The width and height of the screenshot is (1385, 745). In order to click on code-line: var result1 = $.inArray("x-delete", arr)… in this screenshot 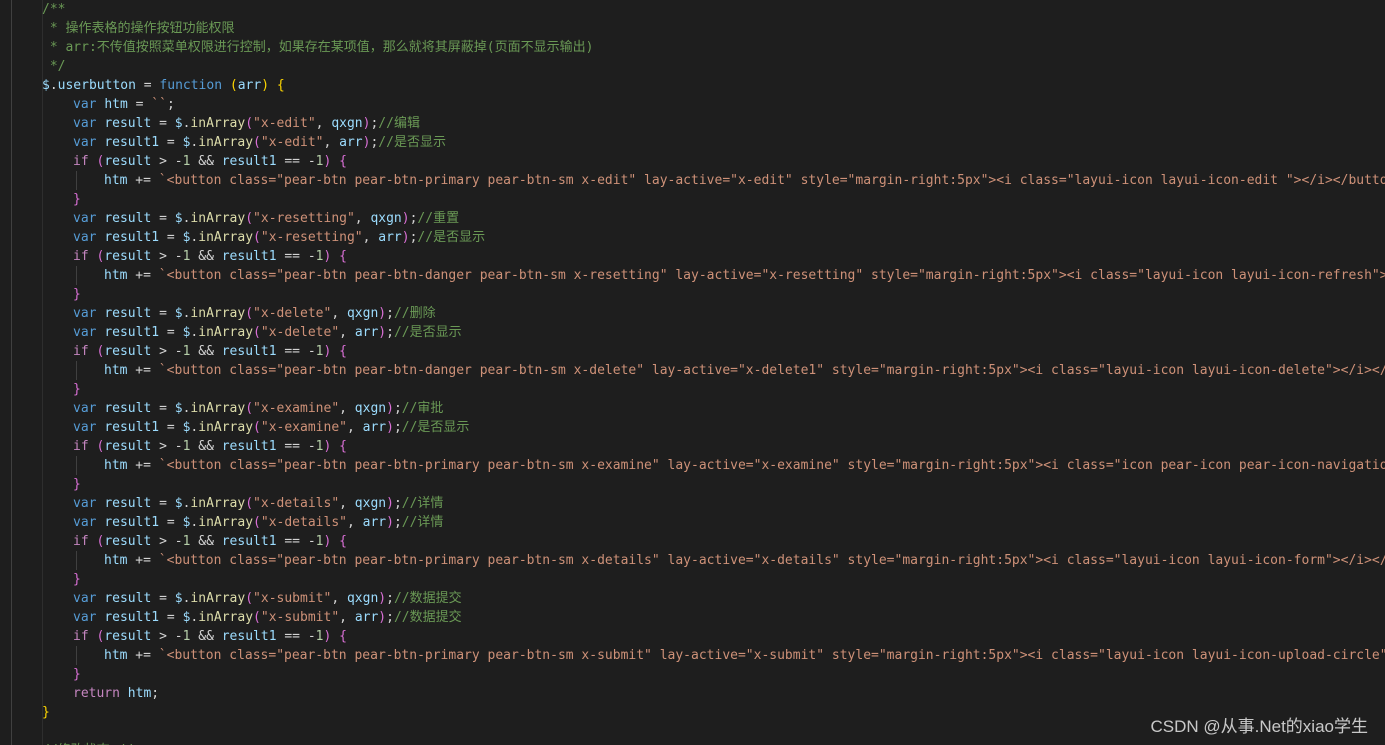, I will do `click(267, 332)`.